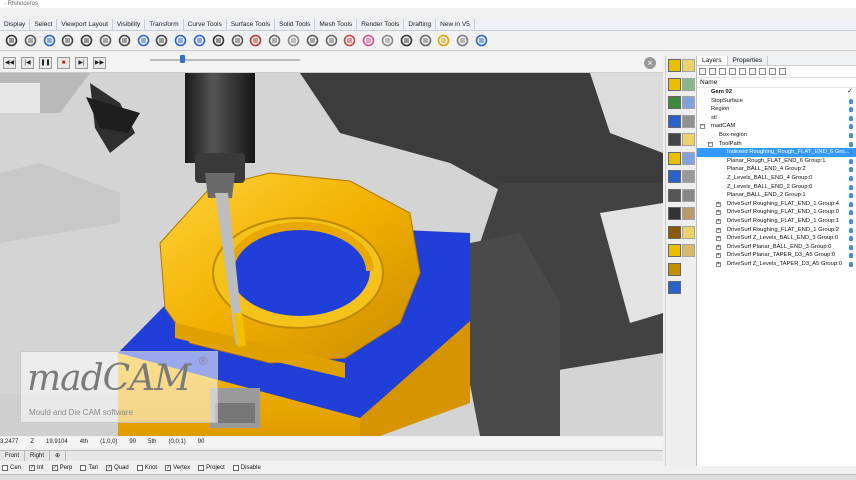 The height and width of the screenshot is (480, 856). I want to click on close-icon: ×, so click(650, 63).